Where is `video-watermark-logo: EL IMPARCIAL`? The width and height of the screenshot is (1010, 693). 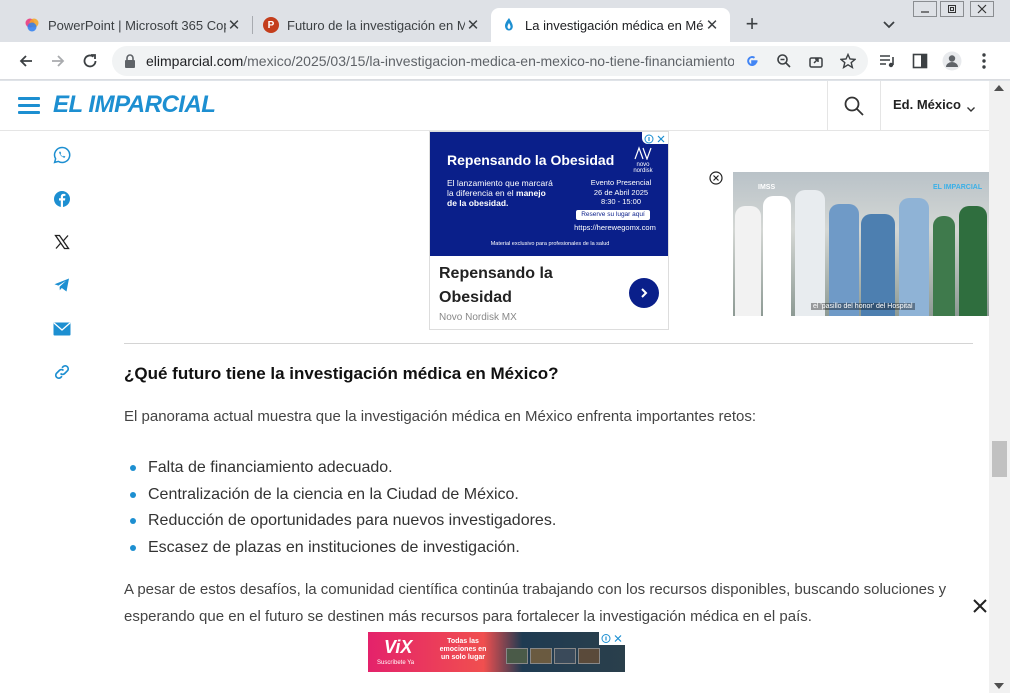 video-watermark-logo: EL IMPARCIAL is located at coordinates (958, 187).